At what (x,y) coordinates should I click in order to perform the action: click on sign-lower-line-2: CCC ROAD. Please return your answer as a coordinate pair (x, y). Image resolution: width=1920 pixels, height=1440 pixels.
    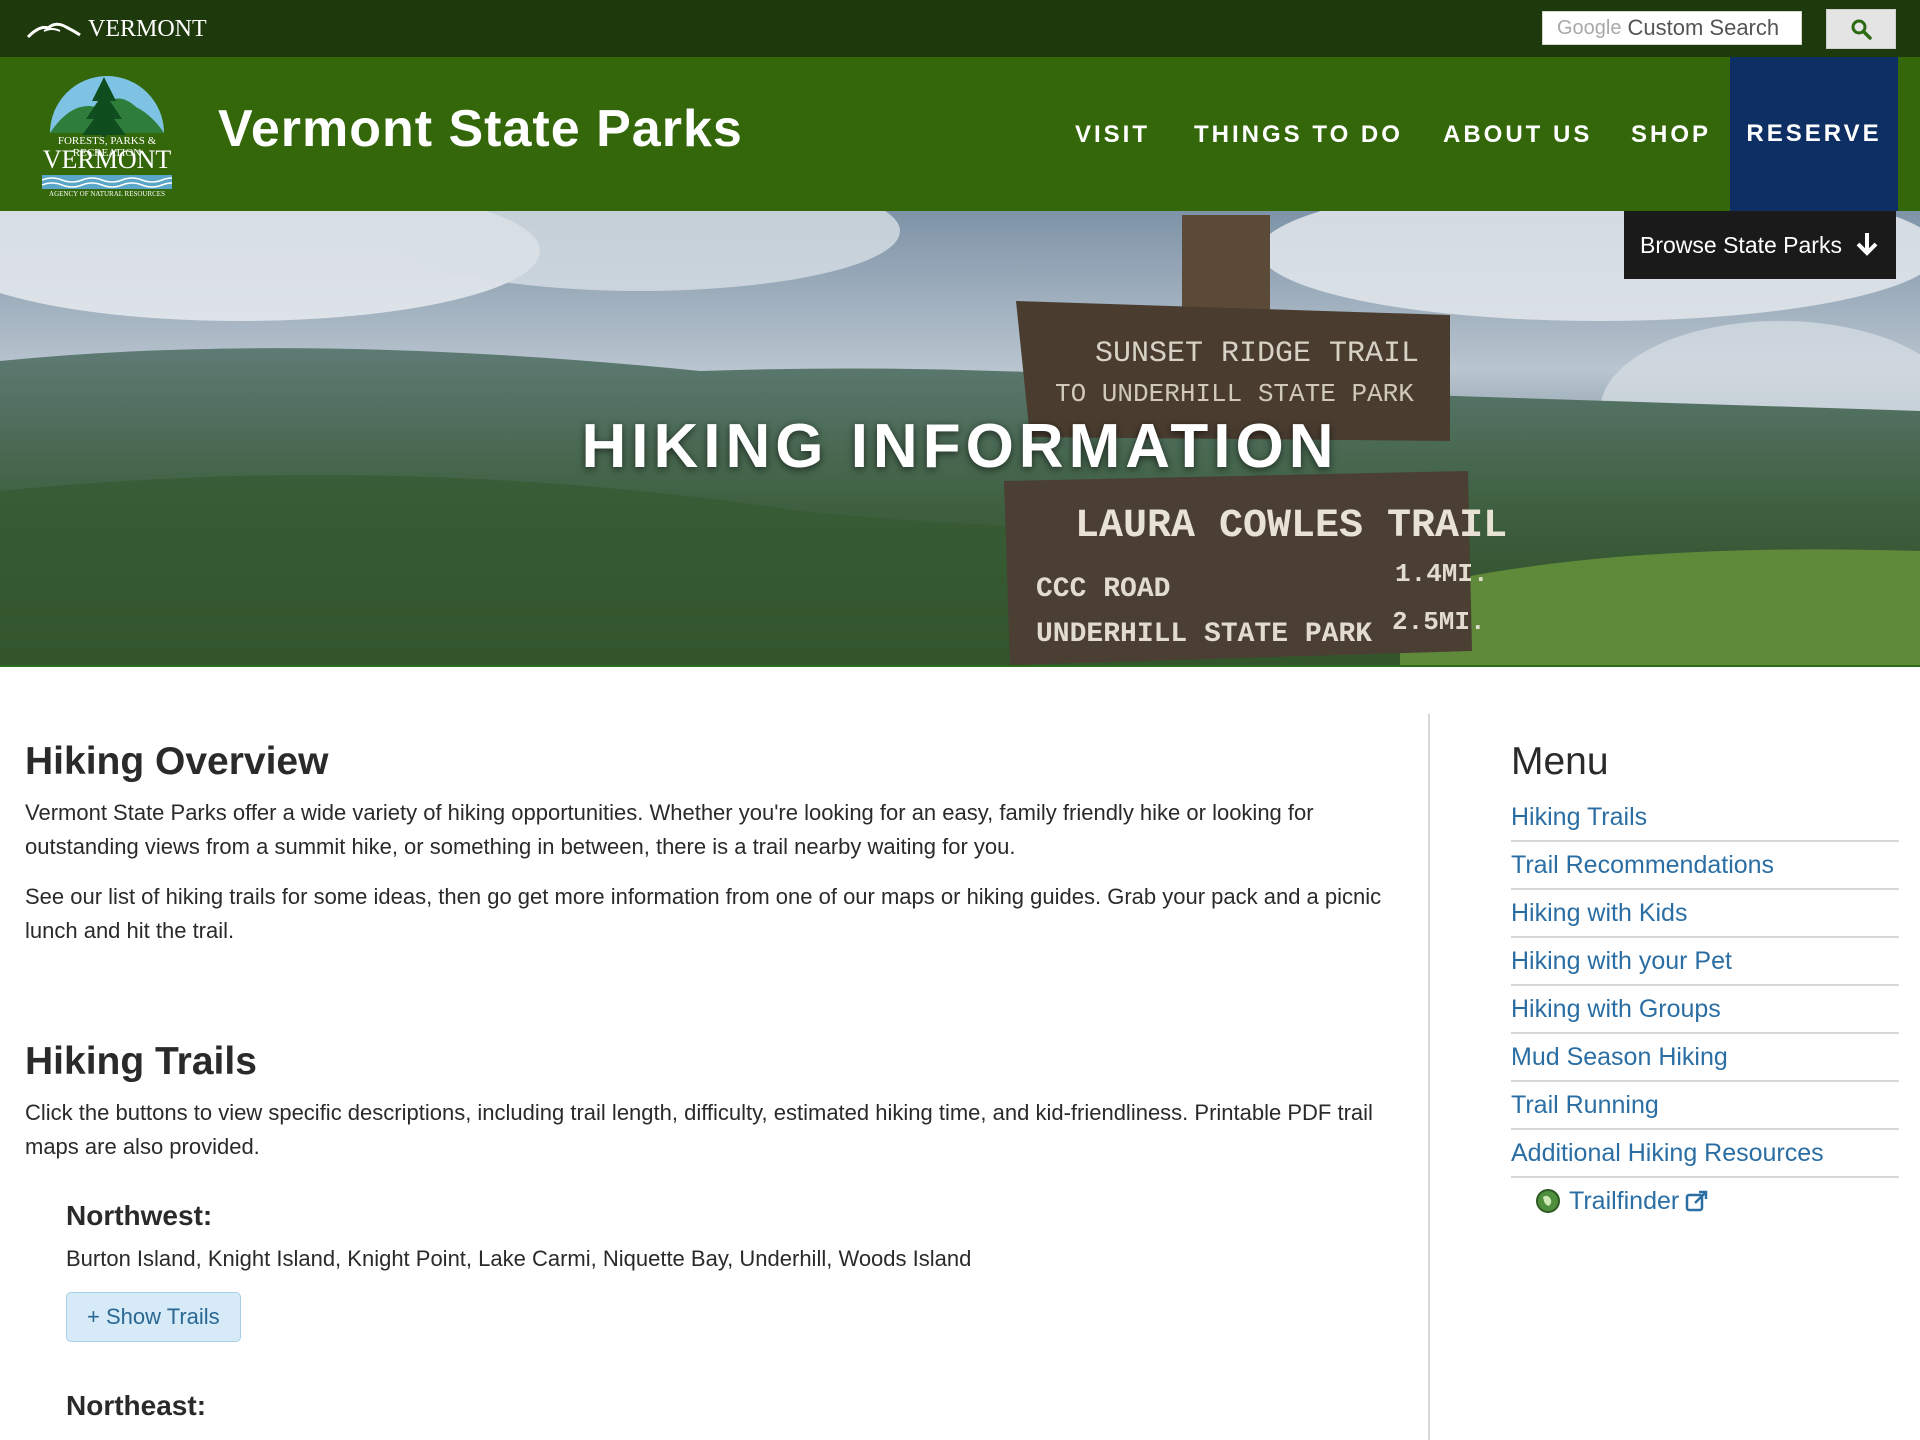
    Looking at the image, I should click on (1103, 589).